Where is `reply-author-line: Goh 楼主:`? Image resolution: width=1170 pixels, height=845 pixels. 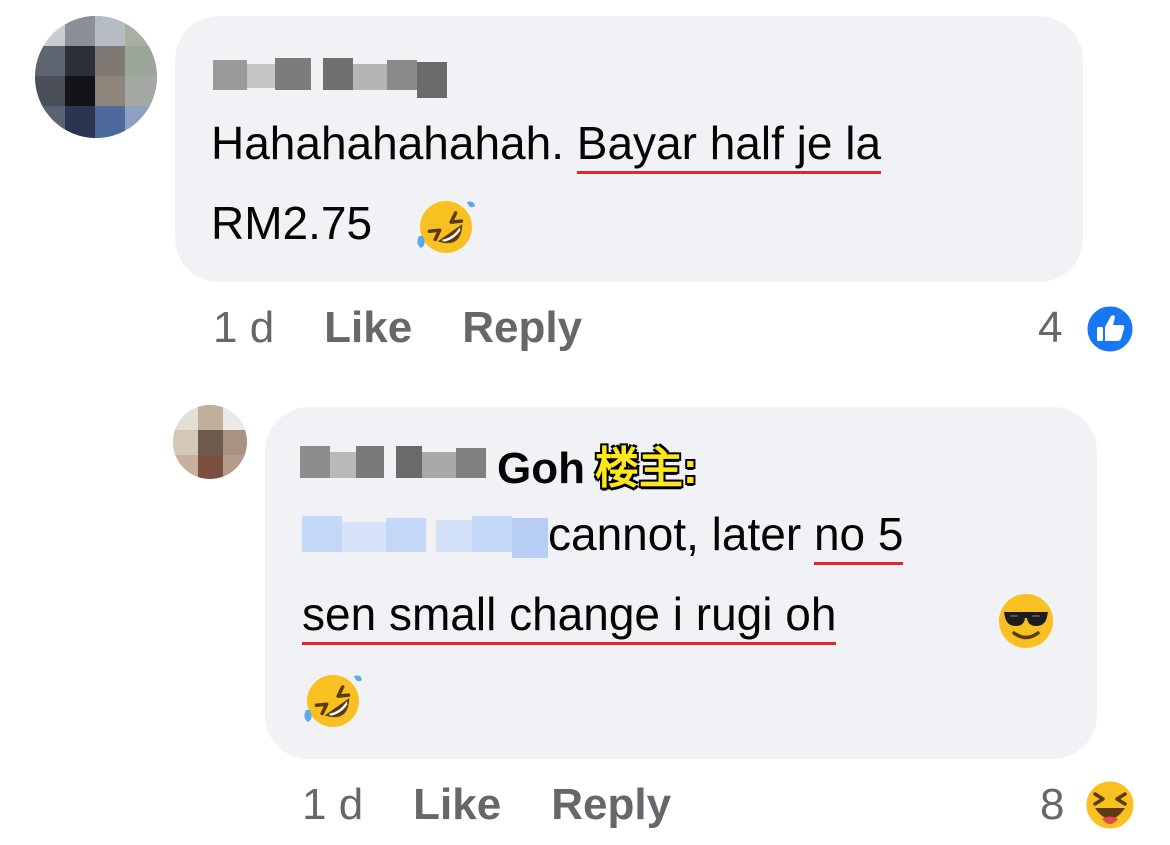
reply-author-line: Goh 楼主: is located at coordinates (597, 464).